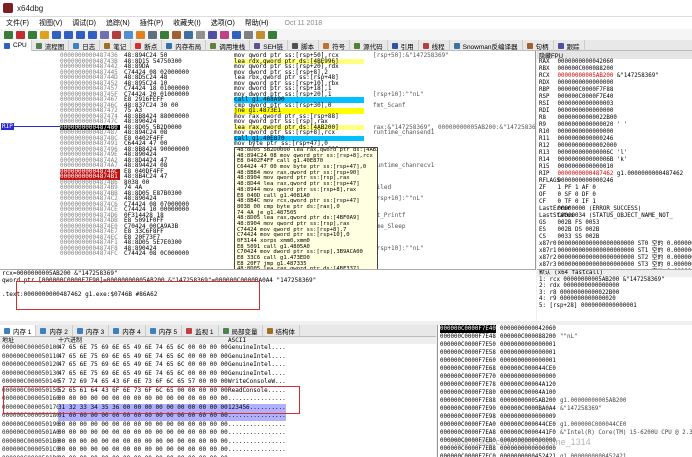 This screenshot has height=457, width=692. I want to click on menu-item: 视图(V), so click(50, 23).